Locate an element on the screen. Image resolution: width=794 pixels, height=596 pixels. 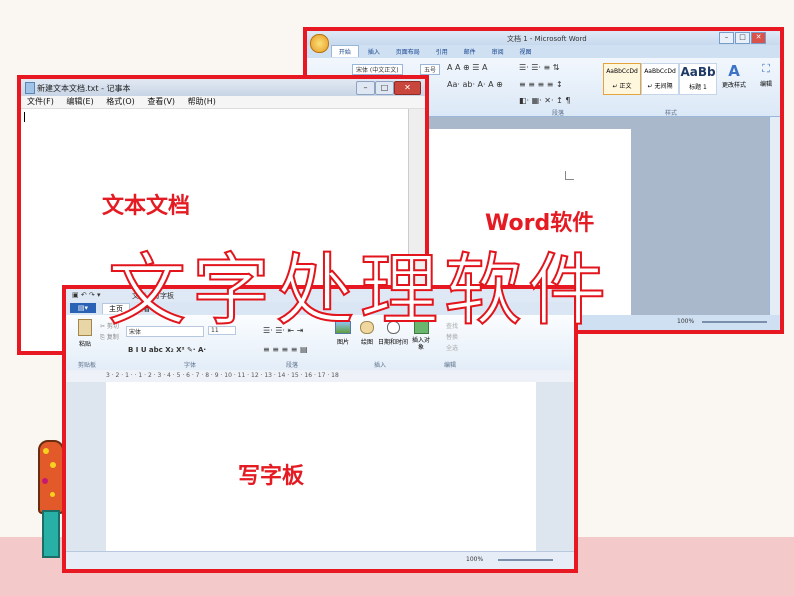
notepad-title-bar: 新建文本文档.txt - 记事本 – □ ✕ is located at coordinates (223, 87).